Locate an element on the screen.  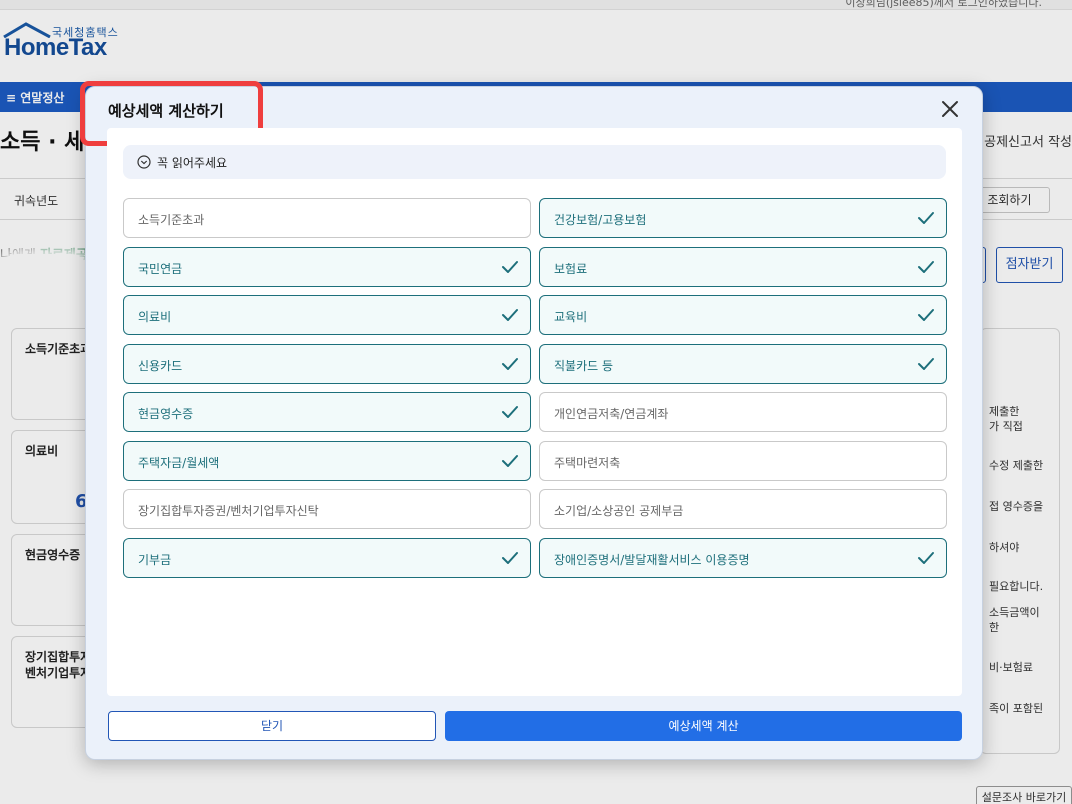
deduction-item: 주택마련저축 is located at coordinates (743, 460).